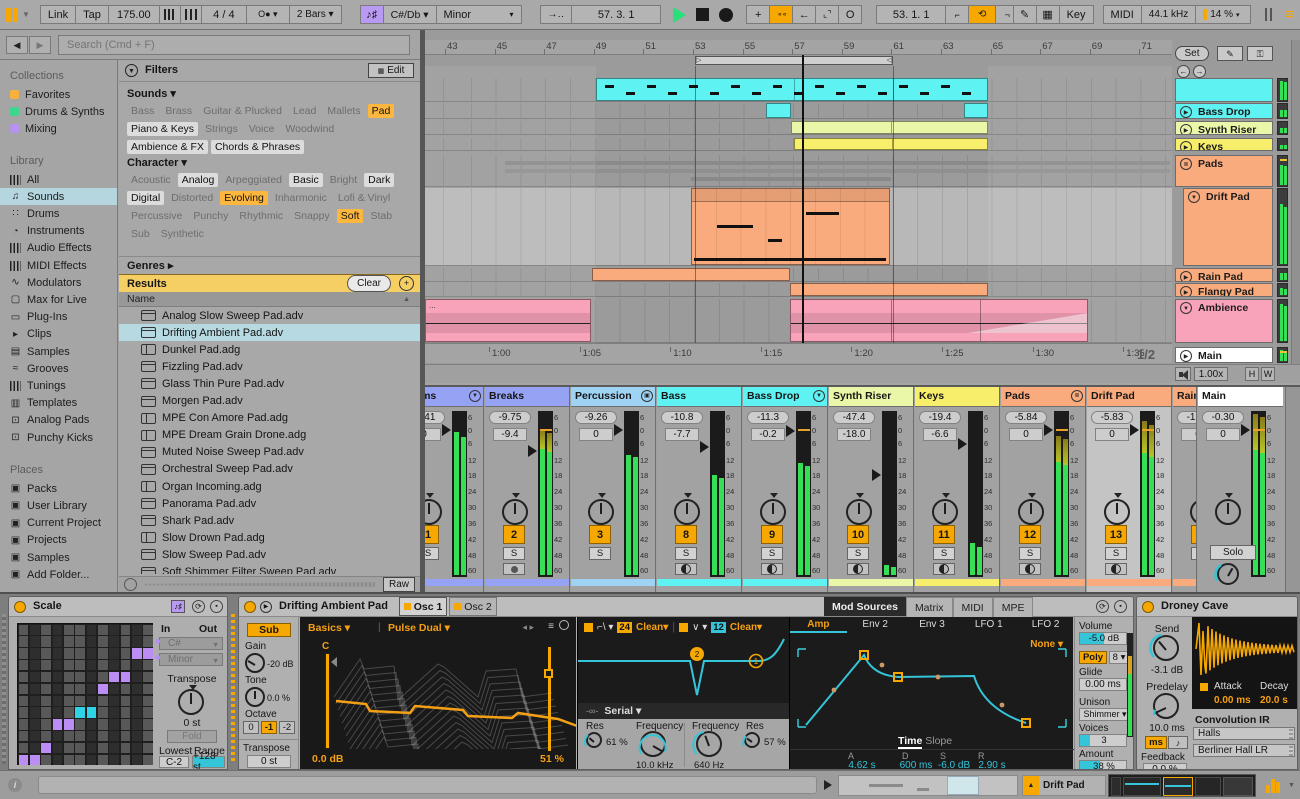 The image size is (1300, 799). I want to click on track-lane-pads, so click(798, 171).